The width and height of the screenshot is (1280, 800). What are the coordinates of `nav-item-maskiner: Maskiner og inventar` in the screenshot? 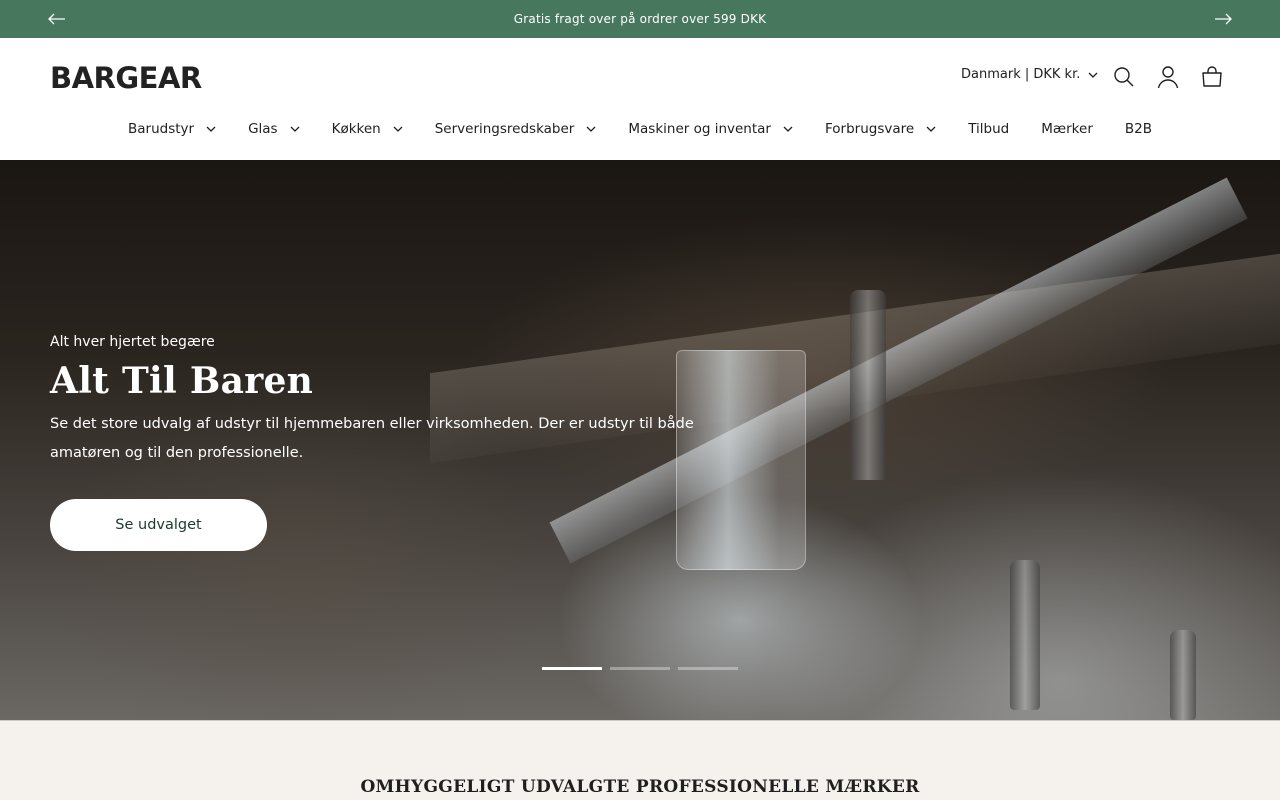 It's located at (710, 129).